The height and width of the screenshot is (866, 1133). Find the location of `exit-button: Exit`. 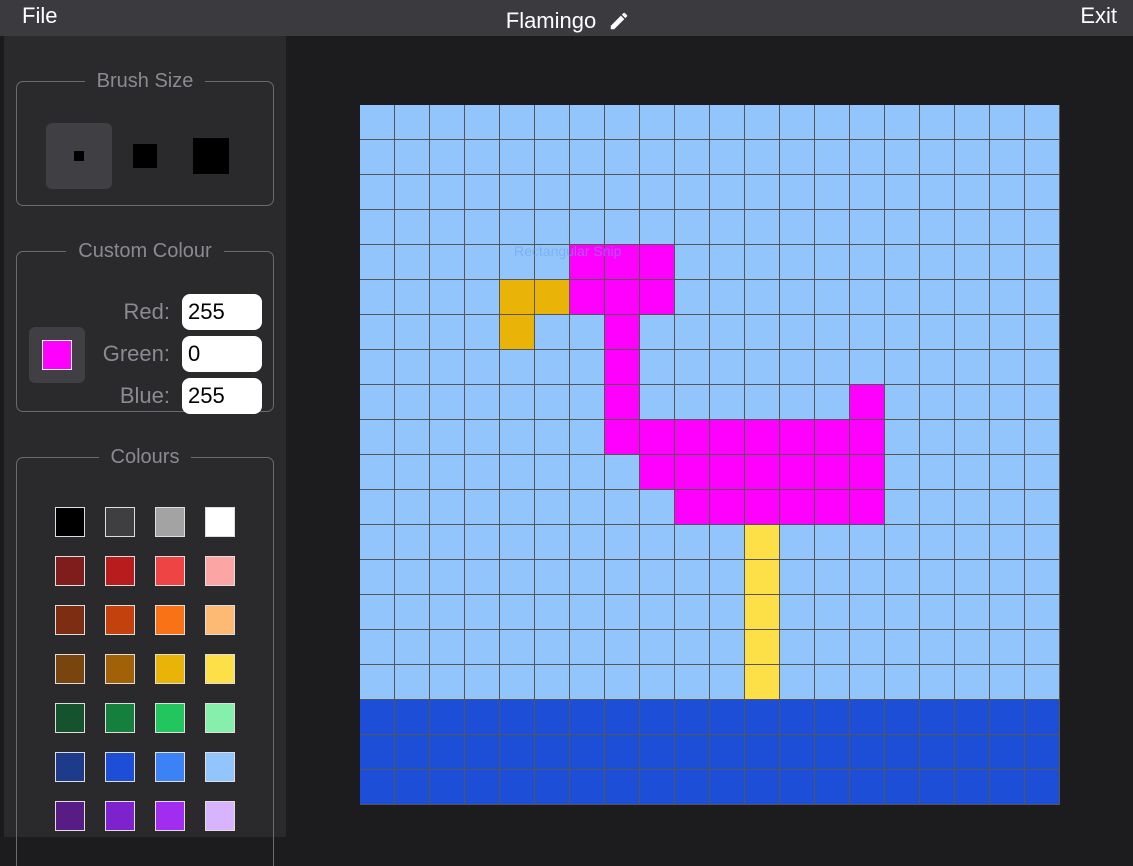

exit-button: Exit is located at coordinates (1098, 16).